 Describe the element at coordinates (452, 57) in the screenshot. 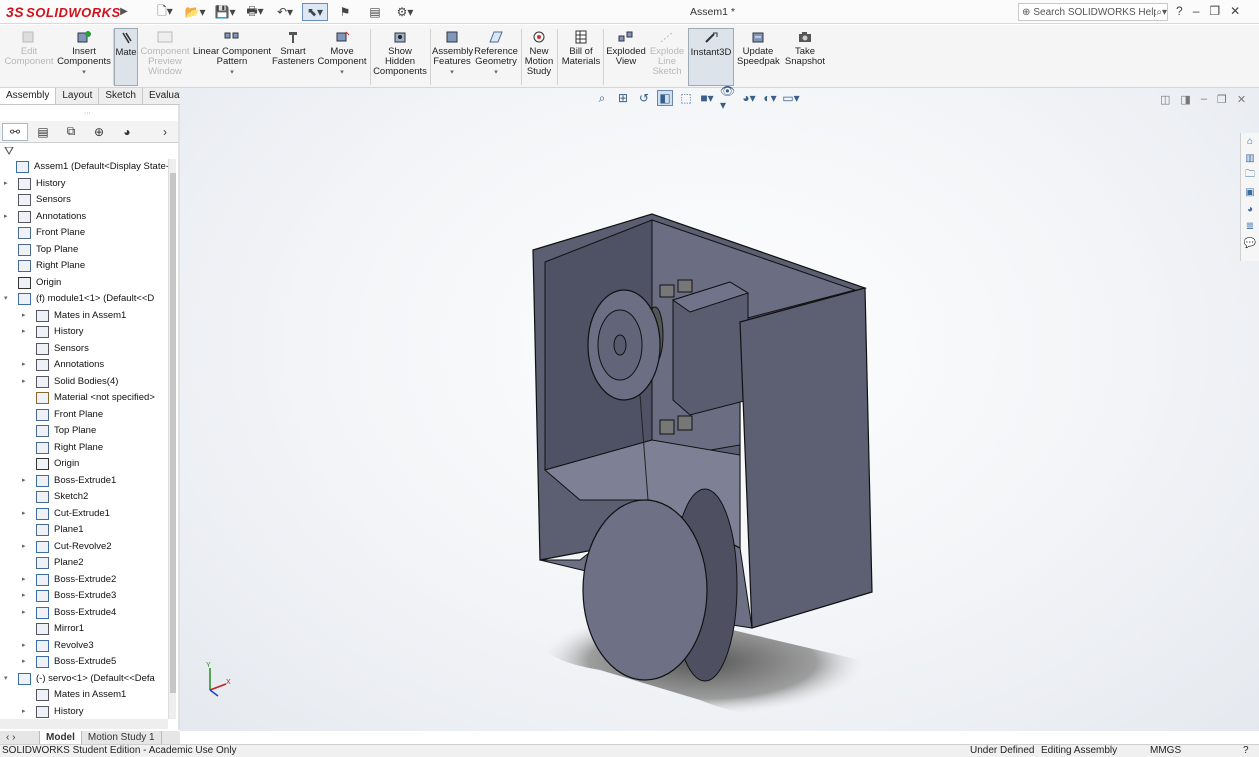

I see `assembly-features-button: Assembly Features ▾` at that location.